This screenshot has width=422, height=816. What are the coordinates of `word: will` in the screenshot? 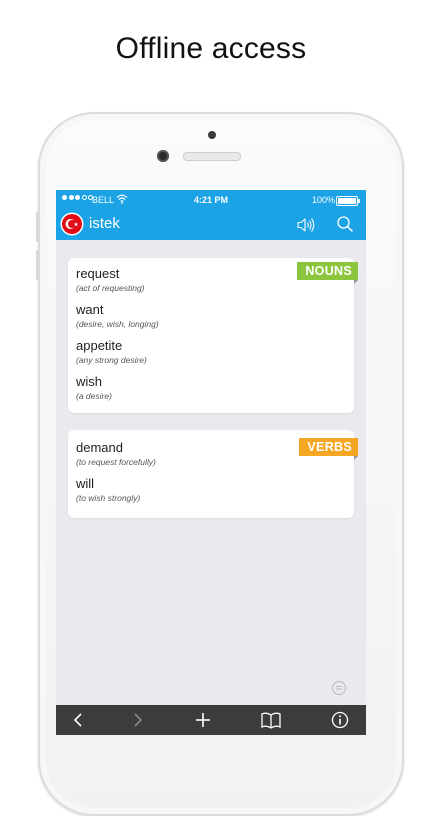 It's located at (85, 483).